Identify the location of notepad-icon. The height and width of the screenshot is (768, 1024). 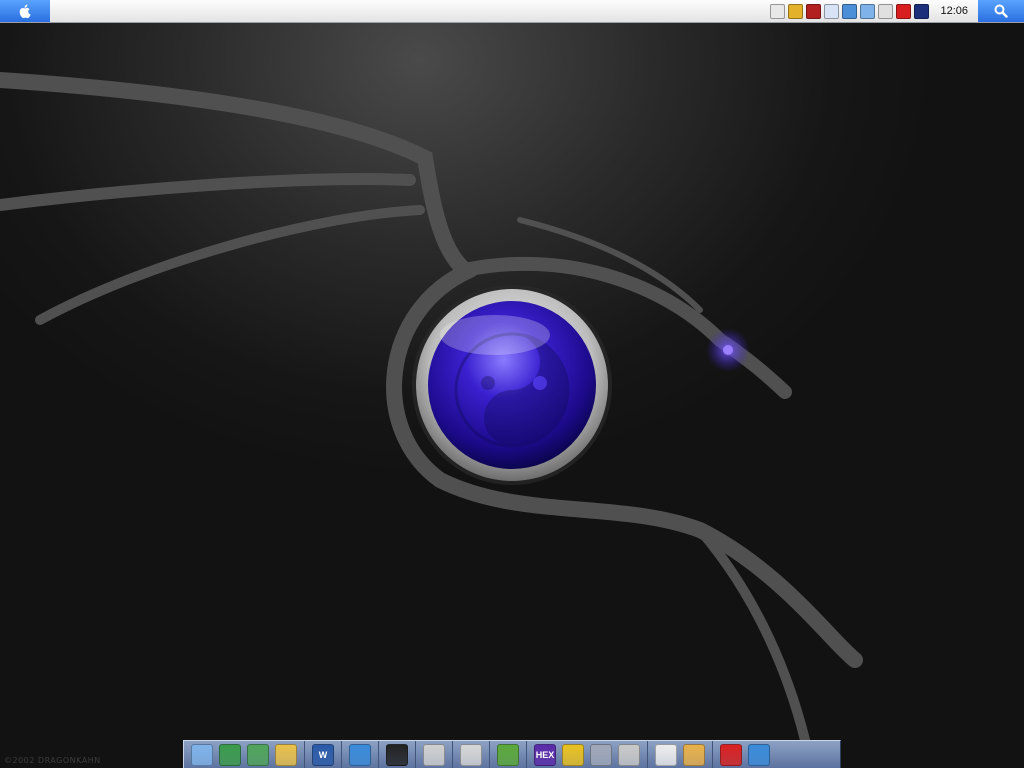
(666, 754).